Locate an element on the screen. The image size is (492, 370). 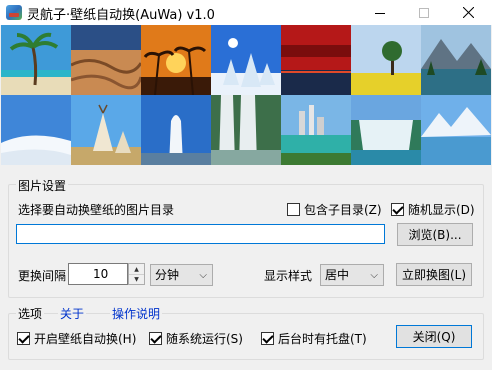
about-link: 关于 is located at coordinates (72, 313).